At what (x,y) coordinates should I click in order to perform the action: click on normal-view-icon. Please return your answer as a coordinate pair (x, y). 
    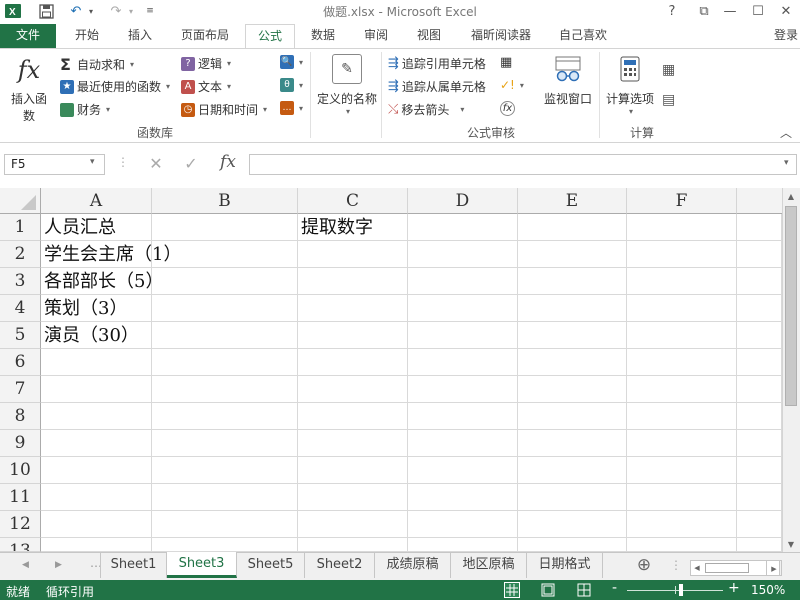
    Looking at the image, I should click on (512, 590).